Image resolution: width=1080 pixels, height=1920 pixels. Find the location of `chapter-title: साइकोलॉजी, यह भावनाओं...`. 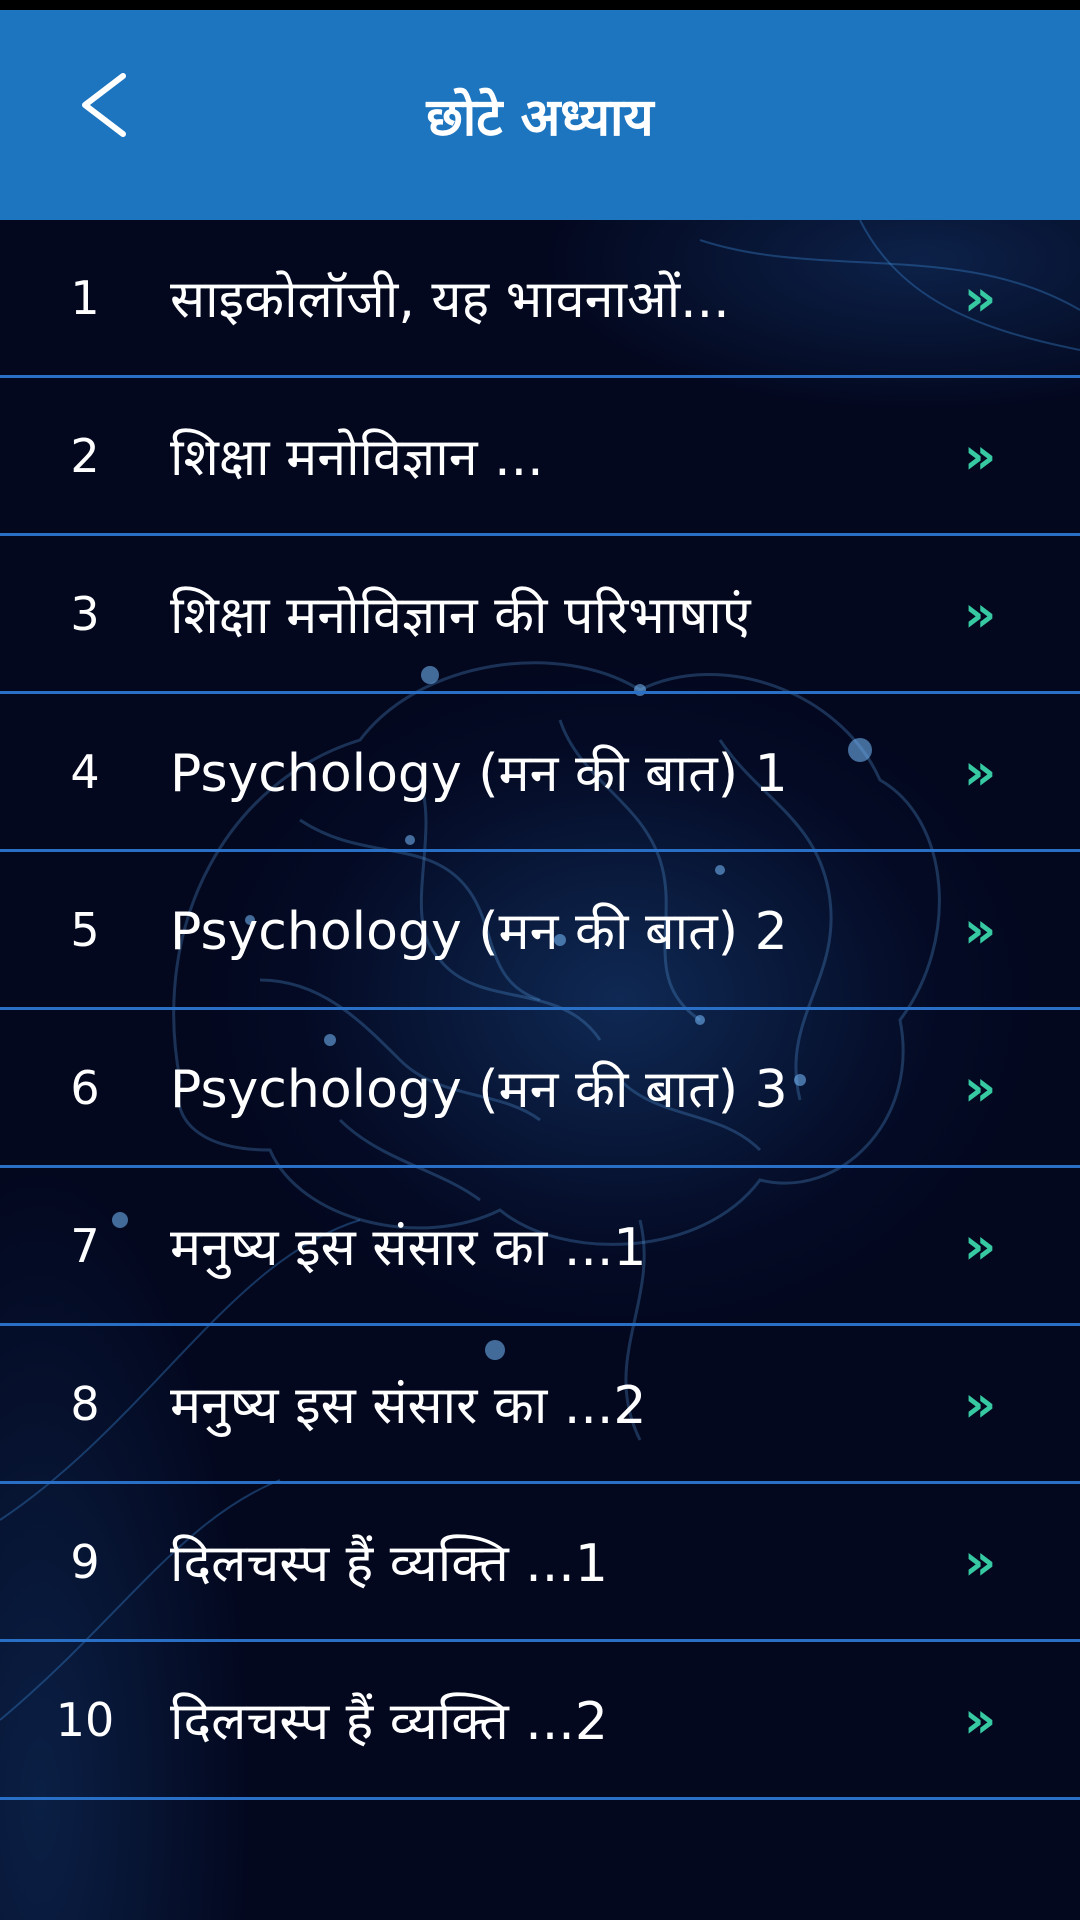

chapter-title: साइकोलॉजी, यह भावनाओं... is located at coordinates (450, 300).